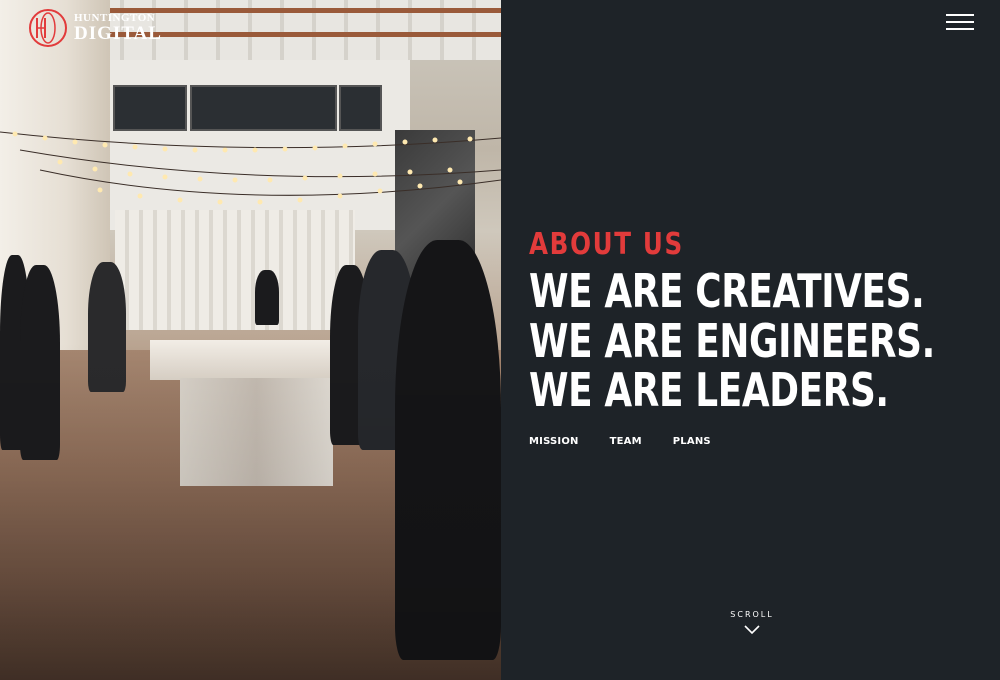 Image resolution: width=1000 pixels, height=680 pixels. What do you see at coordinates (118, 33) in the screenshot?
I see `logo-line2: DIGITAL` at bounding box center [118, 33].